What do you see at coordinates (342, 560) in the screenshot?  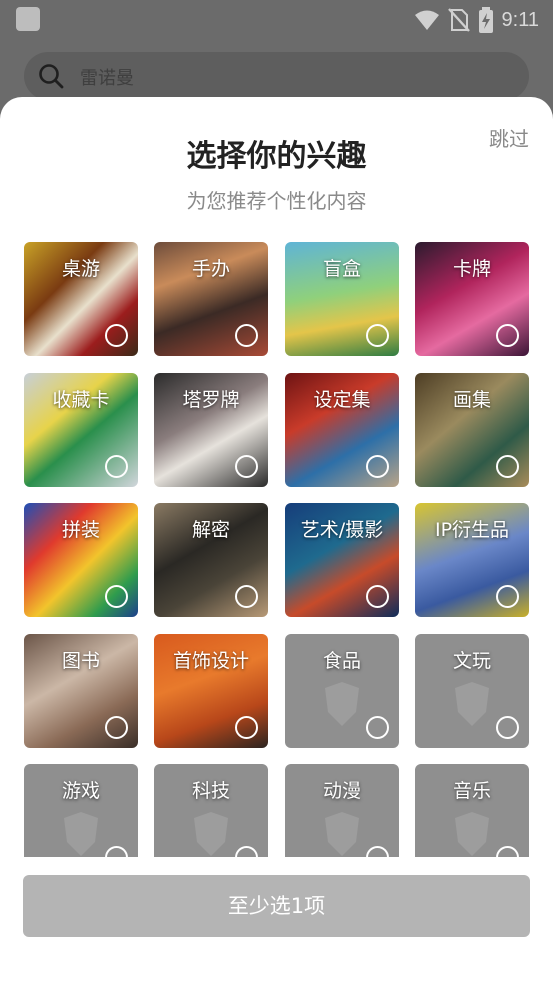 I see `interest-tile: 艺术/摄影` at bounding box center [342, 560].